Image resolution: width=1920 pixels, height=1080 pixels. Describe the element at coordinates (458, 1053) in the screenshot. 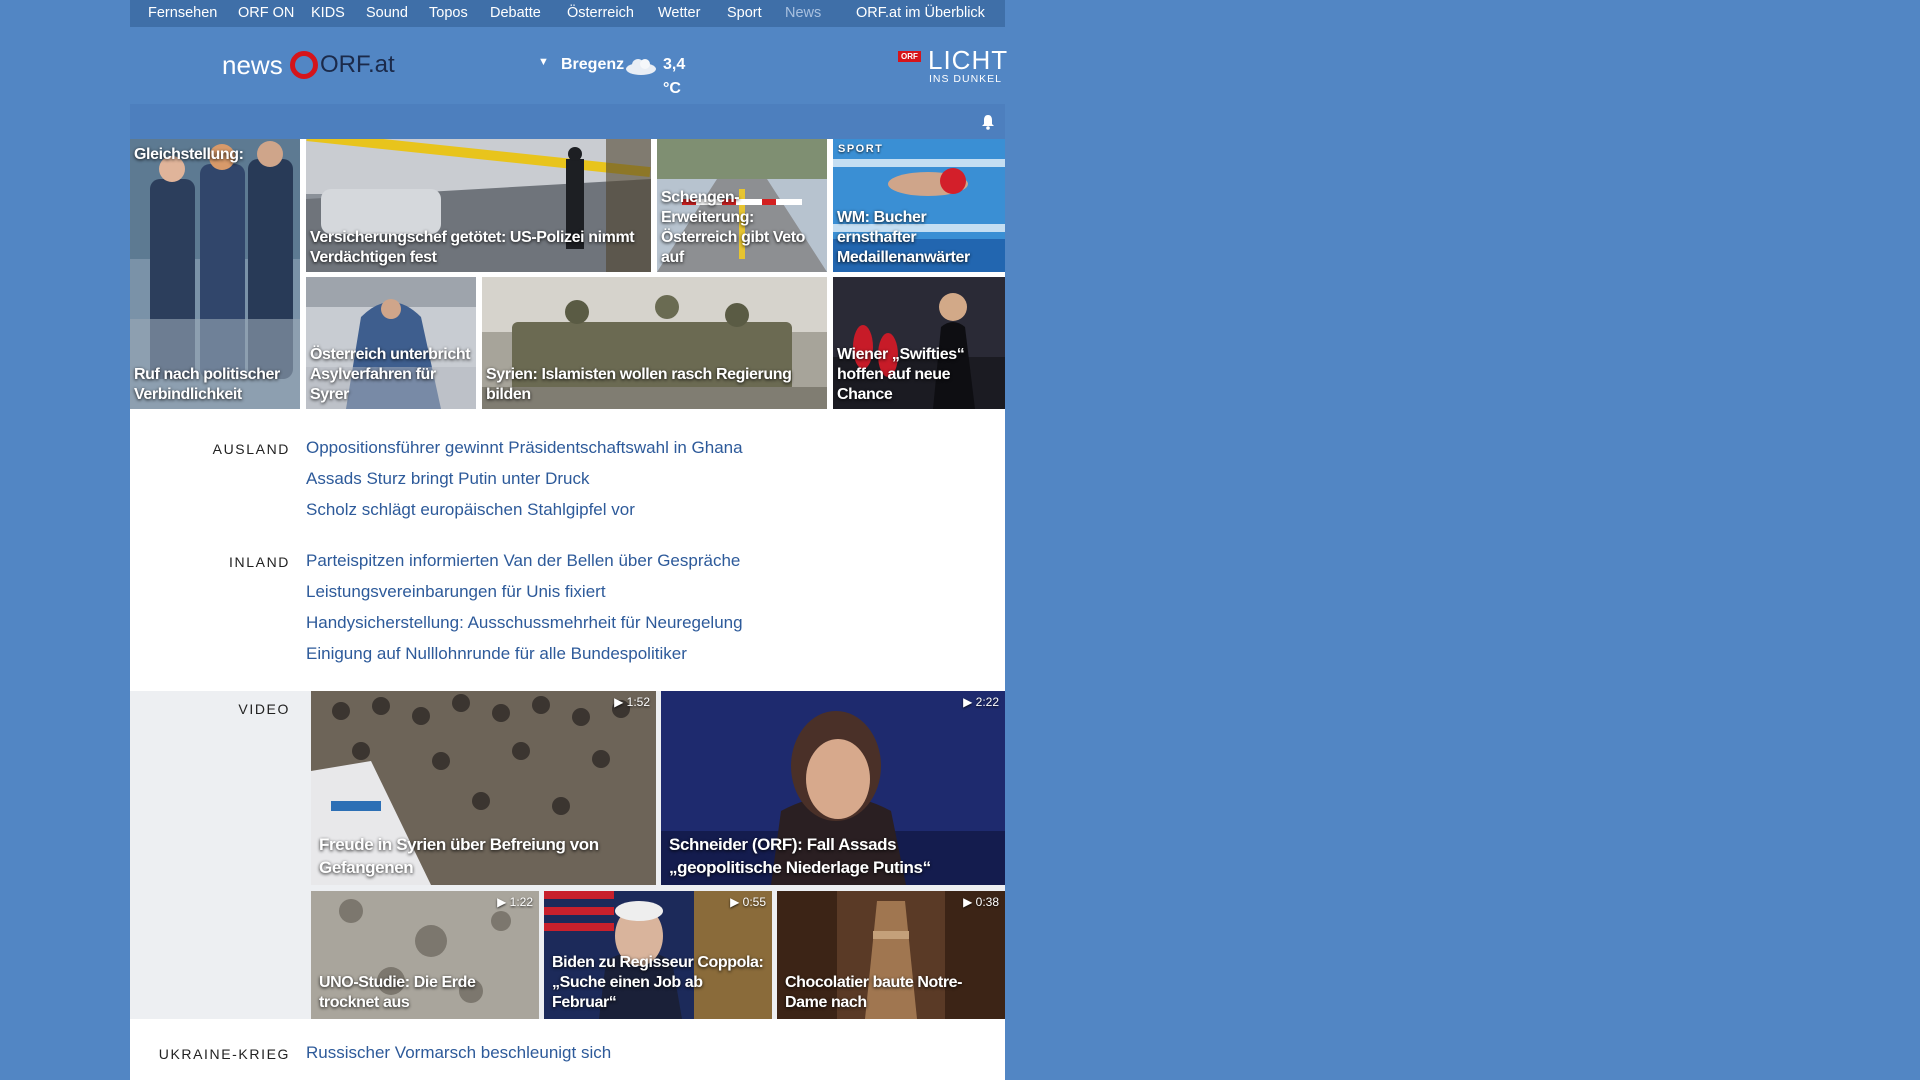

I see `headline-link: Russischer Vormarsch beschleunigt sich` at that location.